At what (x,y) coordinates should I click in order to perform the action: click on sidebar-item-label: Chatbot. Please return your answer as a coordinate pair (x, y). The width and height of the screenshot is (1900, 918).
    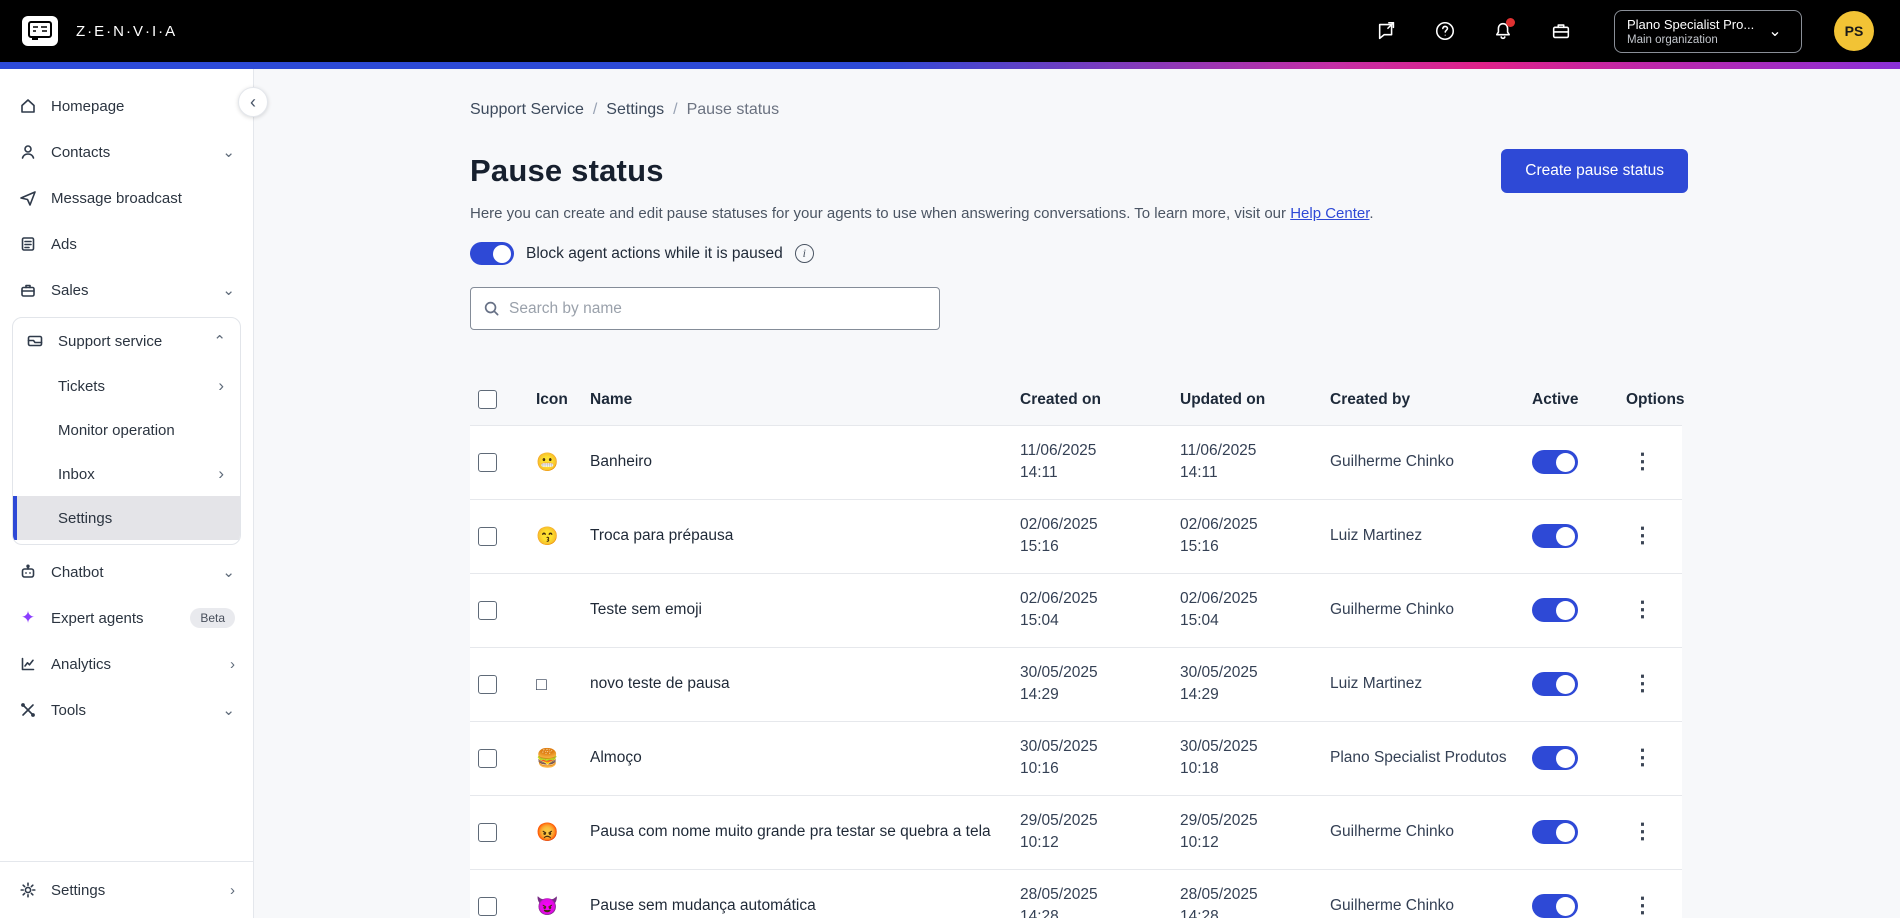
    Looking at the image, I should click on (77, 572).